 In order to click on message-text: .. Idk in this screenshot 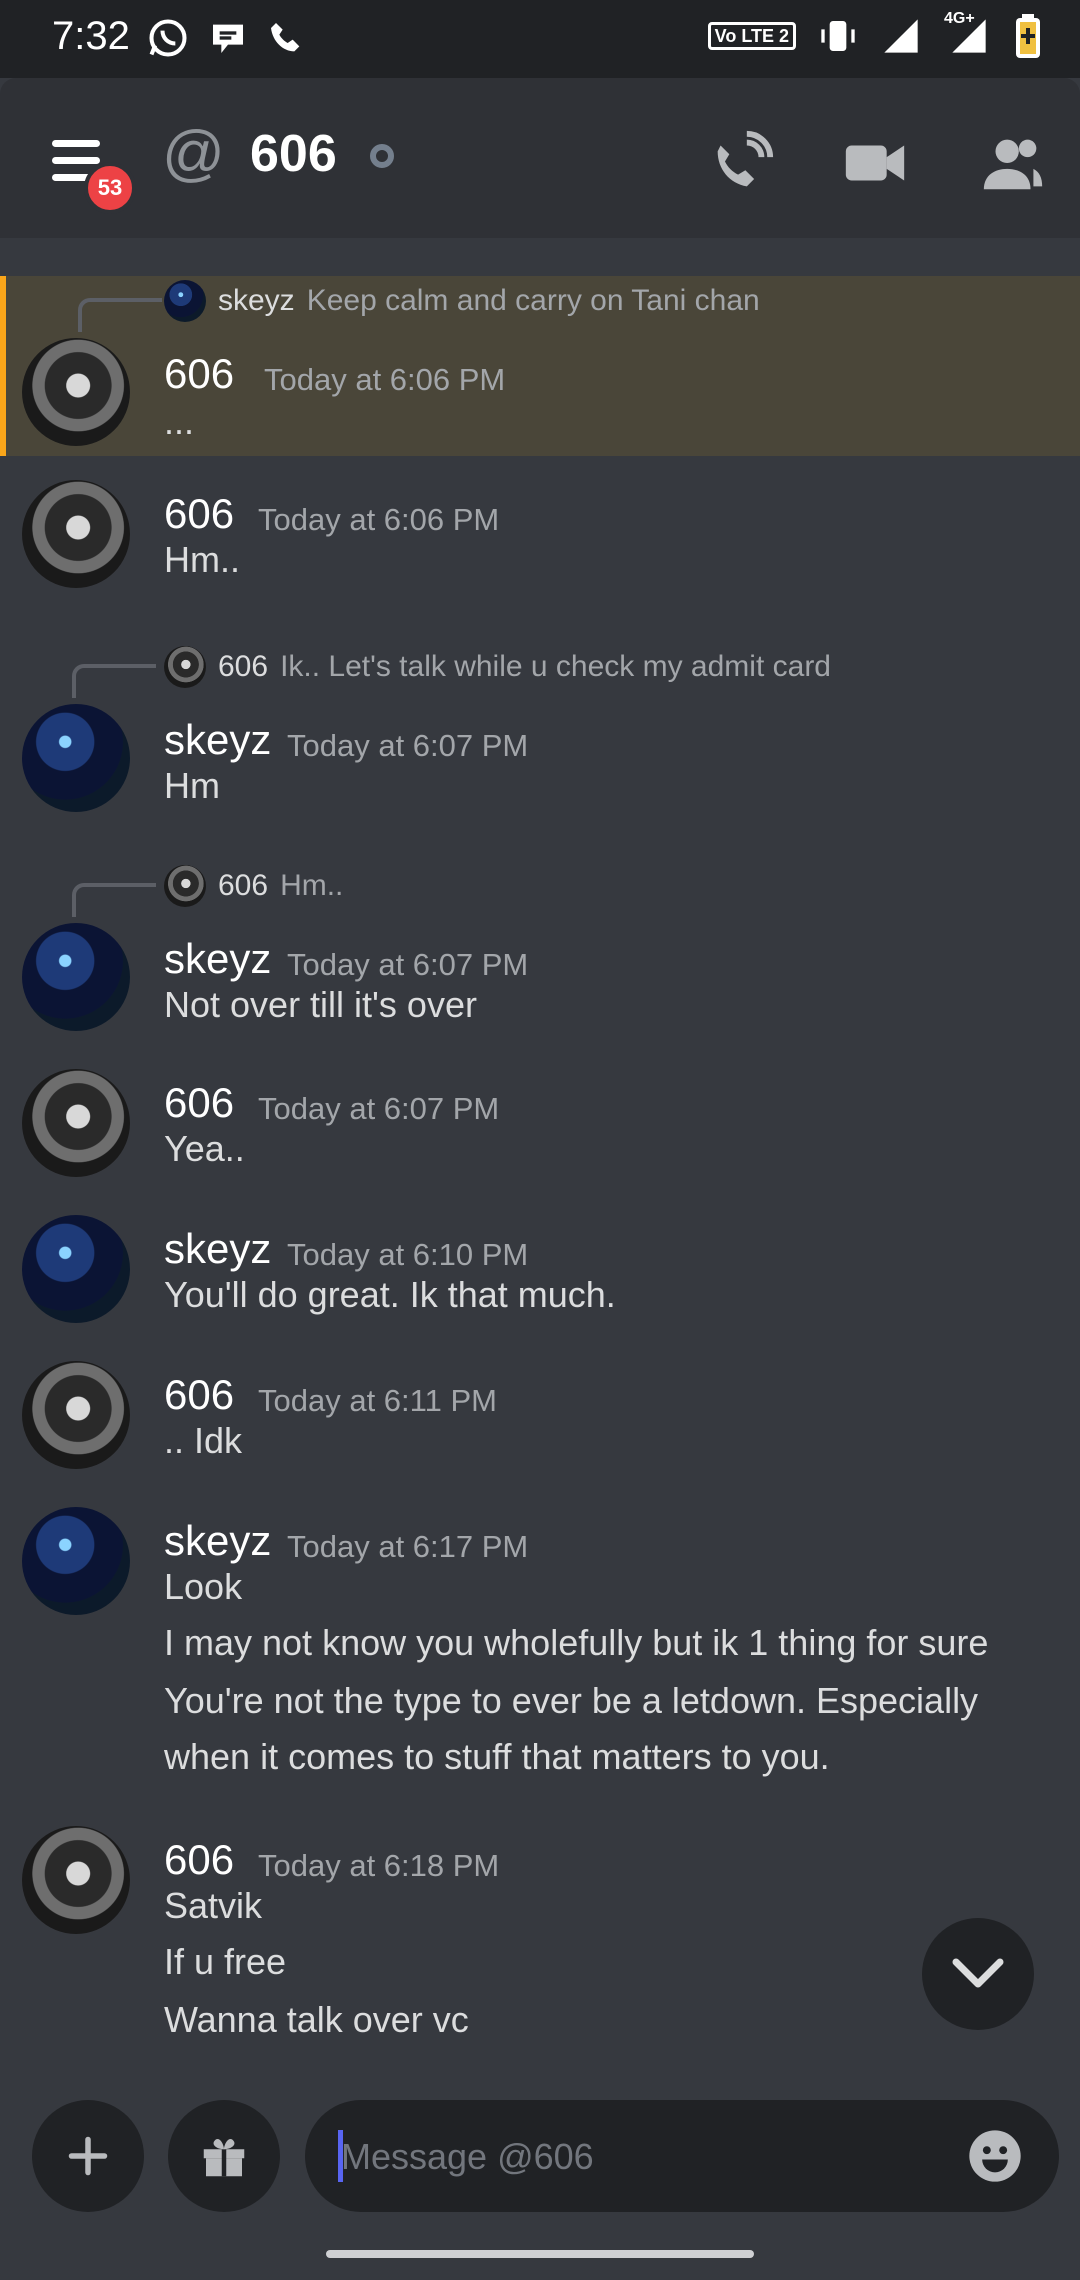, I will do `click(203, 1440)`.